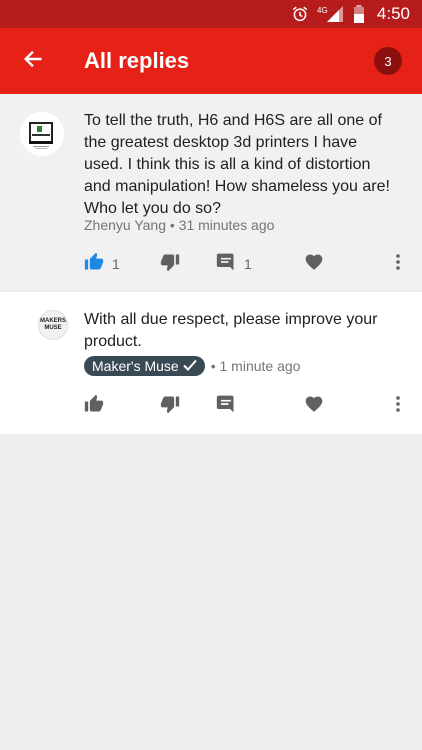  I want to click on back-button, so click(33, 61).